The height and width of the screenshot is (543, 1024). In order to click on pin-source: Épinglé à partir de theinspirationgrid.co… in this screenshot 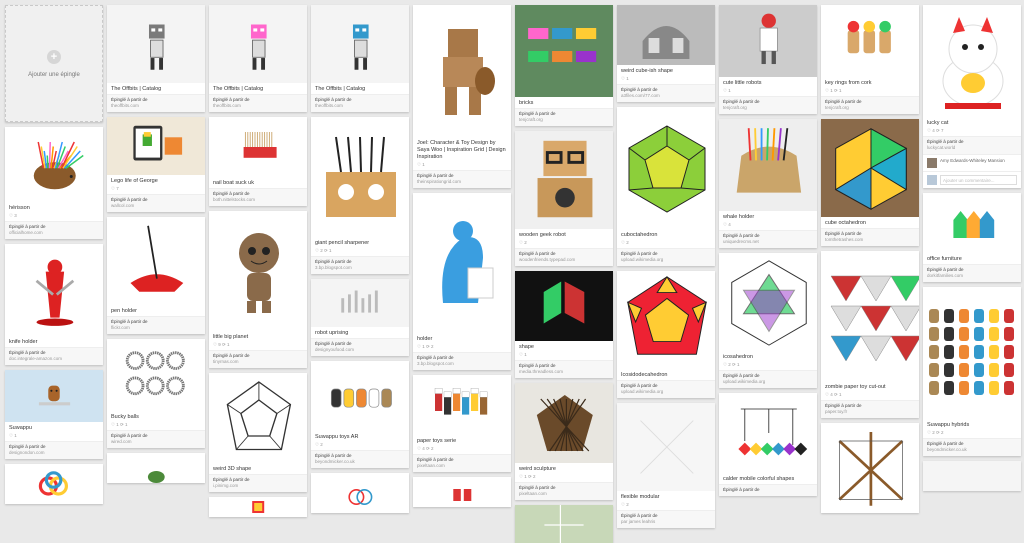, I will do `click(462, 179)`.